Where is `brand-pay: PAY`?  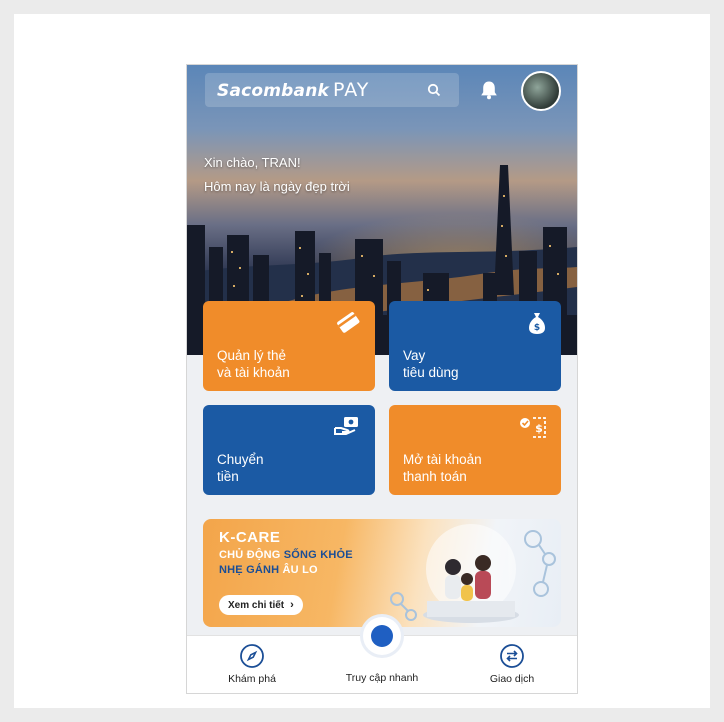
brand-pay: PAY is located at coordinates (351, 90).